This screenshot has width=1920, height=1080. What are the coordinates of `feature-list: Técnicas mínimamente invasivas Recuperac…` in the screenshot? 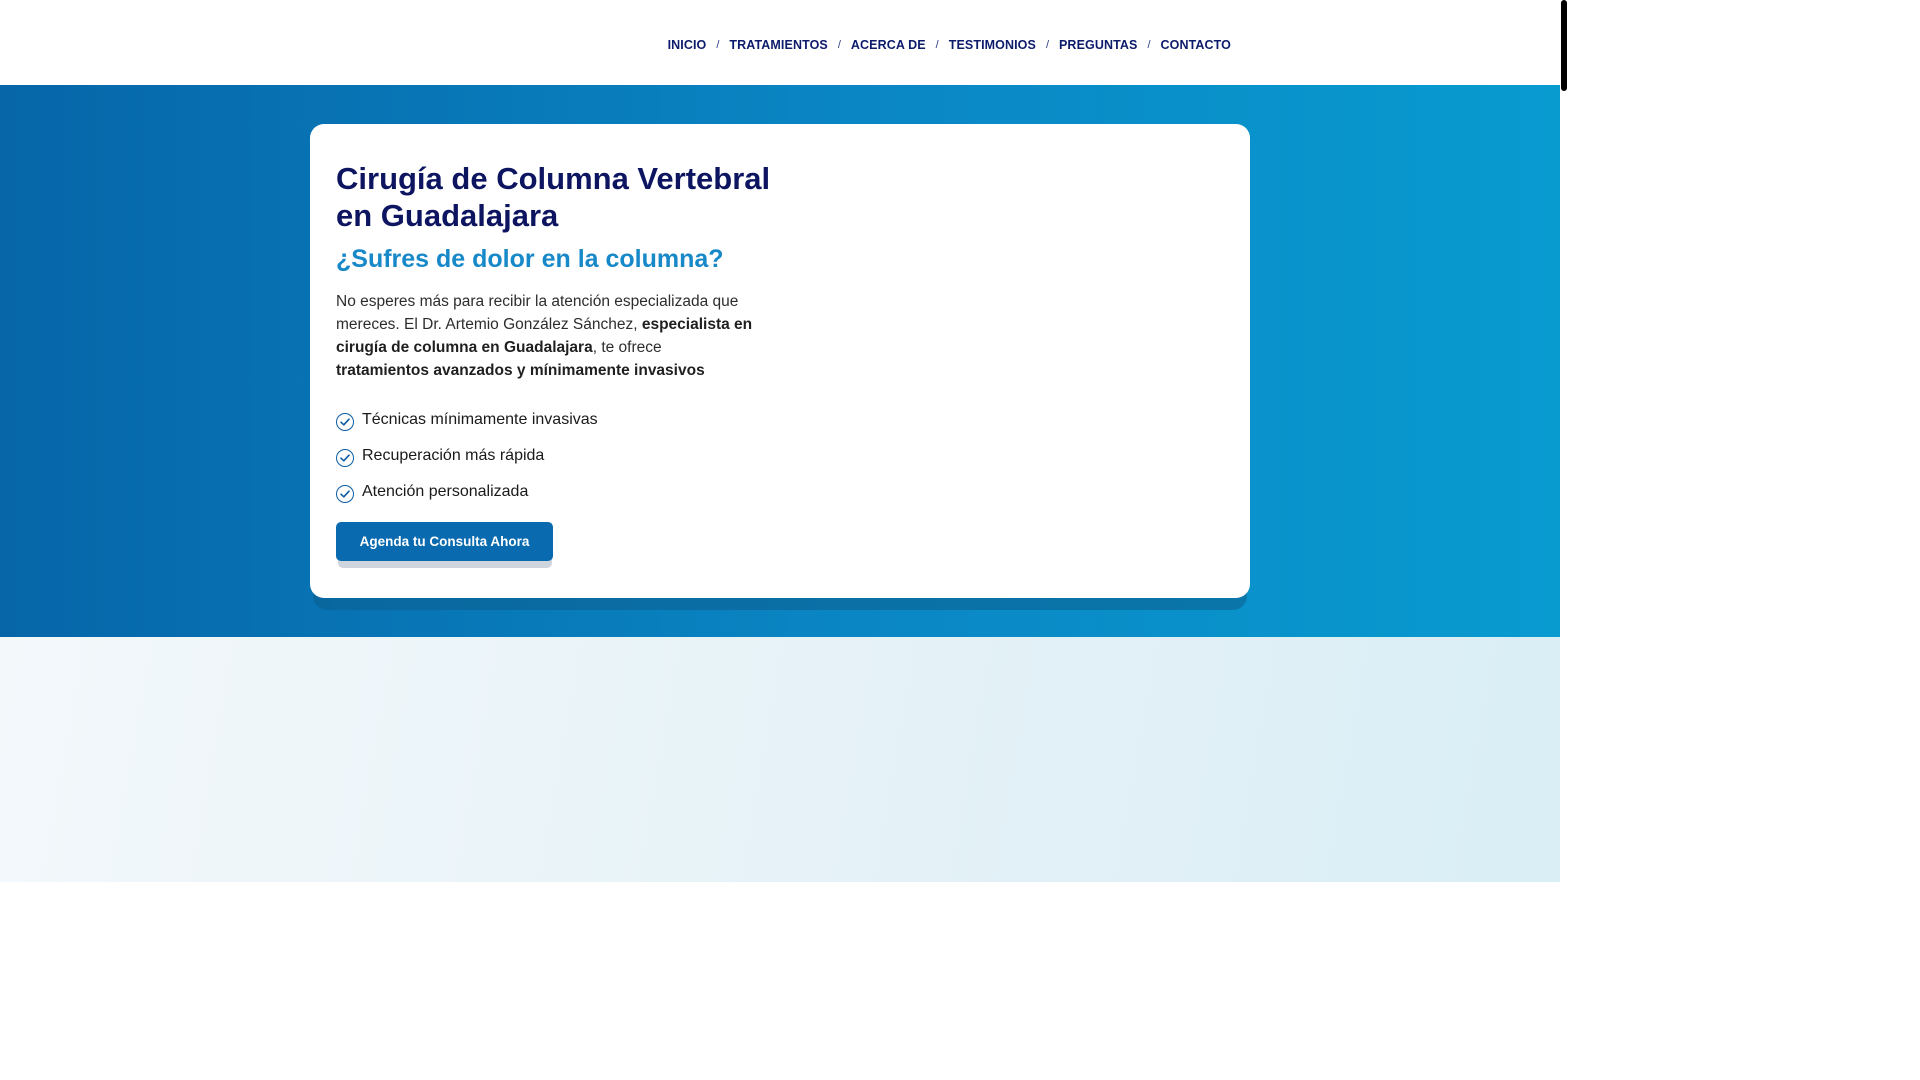 It's located at (467, 456).